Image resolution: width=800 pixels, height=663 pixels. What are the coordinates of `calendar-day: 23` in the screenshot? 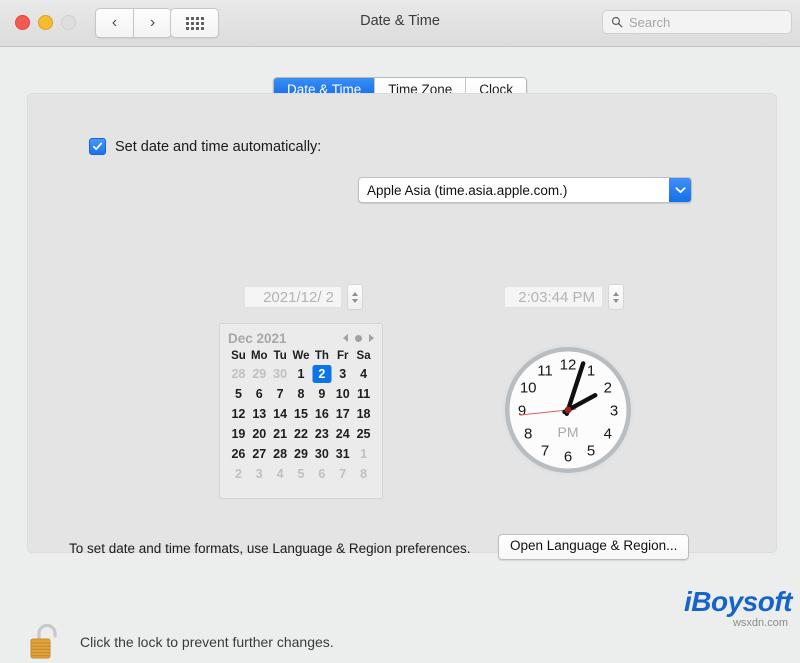 It's located at (321, 434).